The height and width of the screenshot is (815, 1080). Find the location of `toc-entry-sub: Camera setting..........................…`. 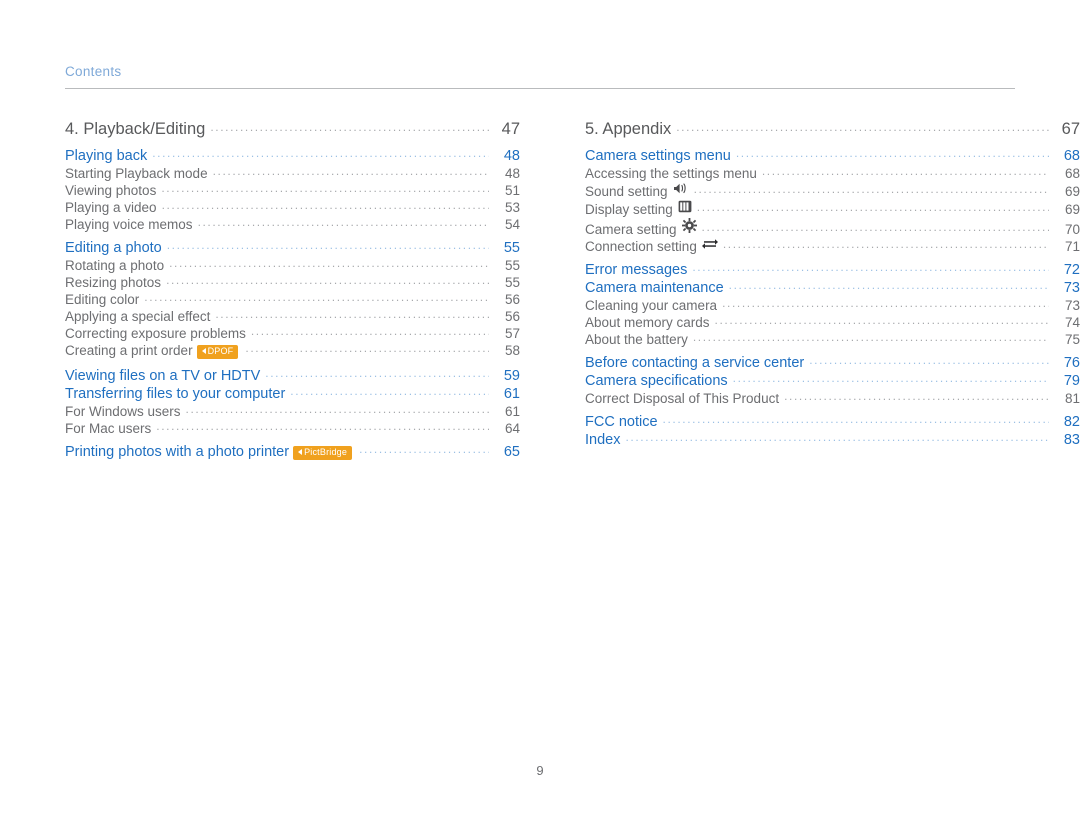

toc-entry-sub: Camera setting..........................… is located at coordinates (832, 227).